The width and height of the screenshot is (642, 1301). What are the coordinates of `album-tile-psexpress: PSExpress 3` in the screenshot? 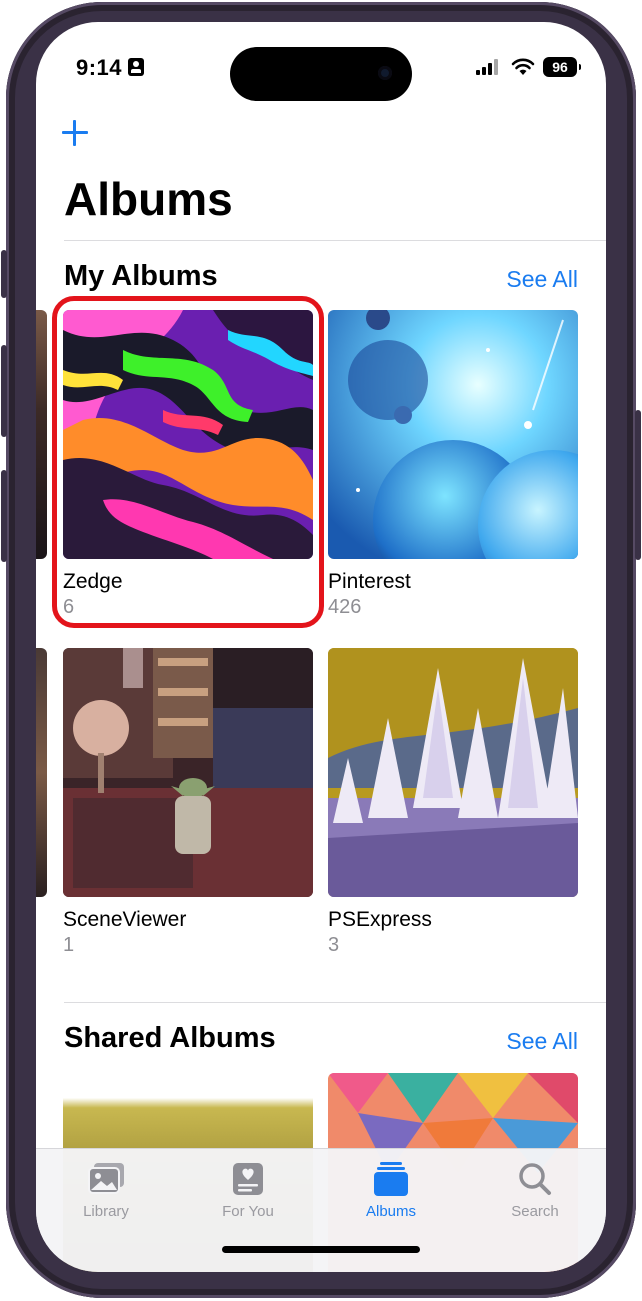 It's located at (453, 802).